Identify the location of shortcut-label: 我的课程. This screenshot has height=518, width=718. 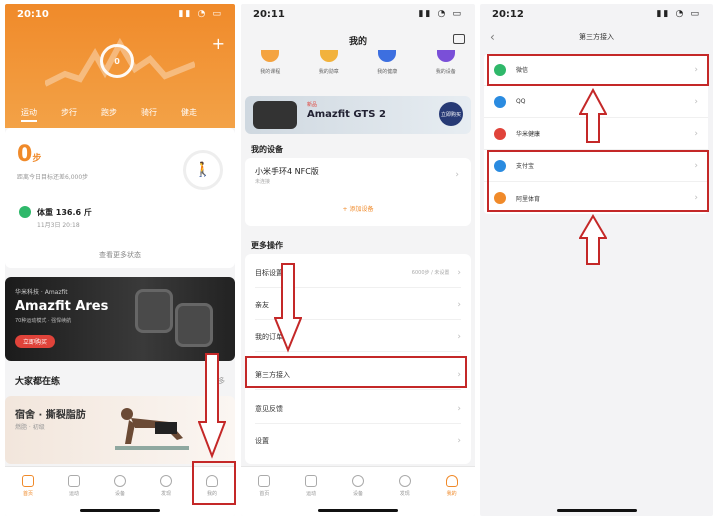
(270, 72).